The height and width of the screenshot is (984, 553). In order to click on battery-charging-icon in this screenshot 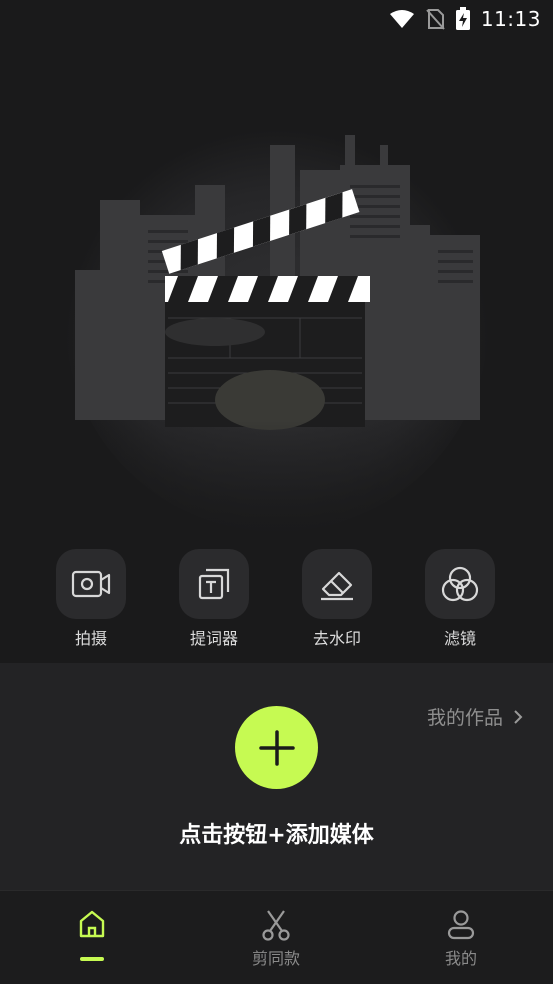, I will do `click(462, 18)`.